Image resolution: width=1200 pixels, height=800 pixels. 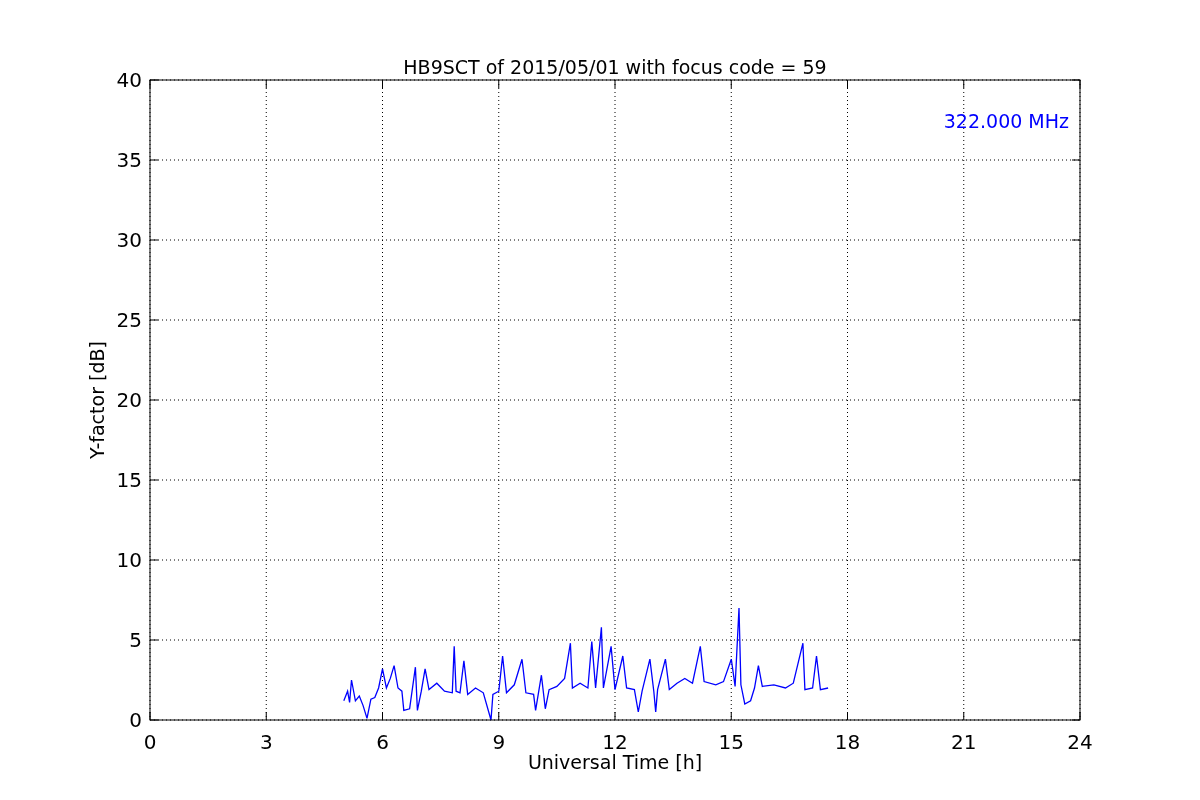 What do you see at coordinates (129, 240) in the screenshot?
I see `tick-label: 30` at bounding box center [129, 240].